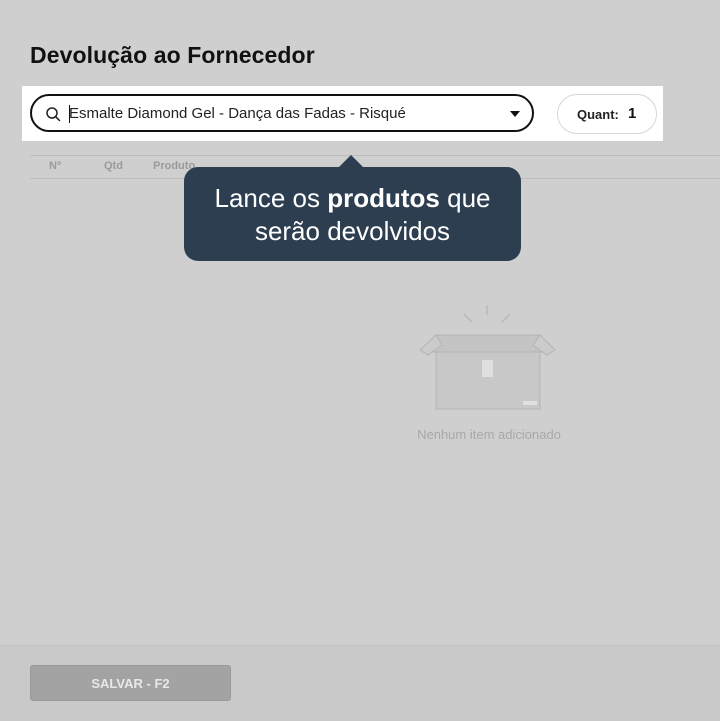 The width and height of the screenshot is (720, 721). I want to click on column-header-qty: Qtd, so click(113, 166).